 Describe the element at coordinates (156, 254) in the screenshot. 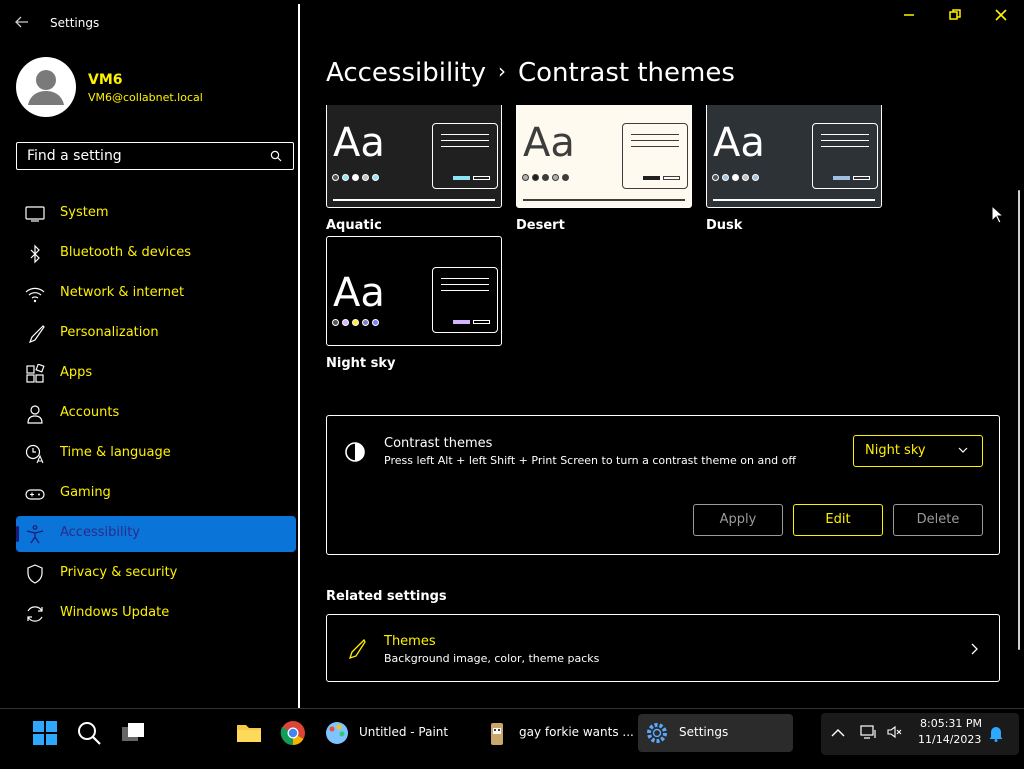

I see `sidebar-item-bluetooth: Bluetooth & devices` at that location.